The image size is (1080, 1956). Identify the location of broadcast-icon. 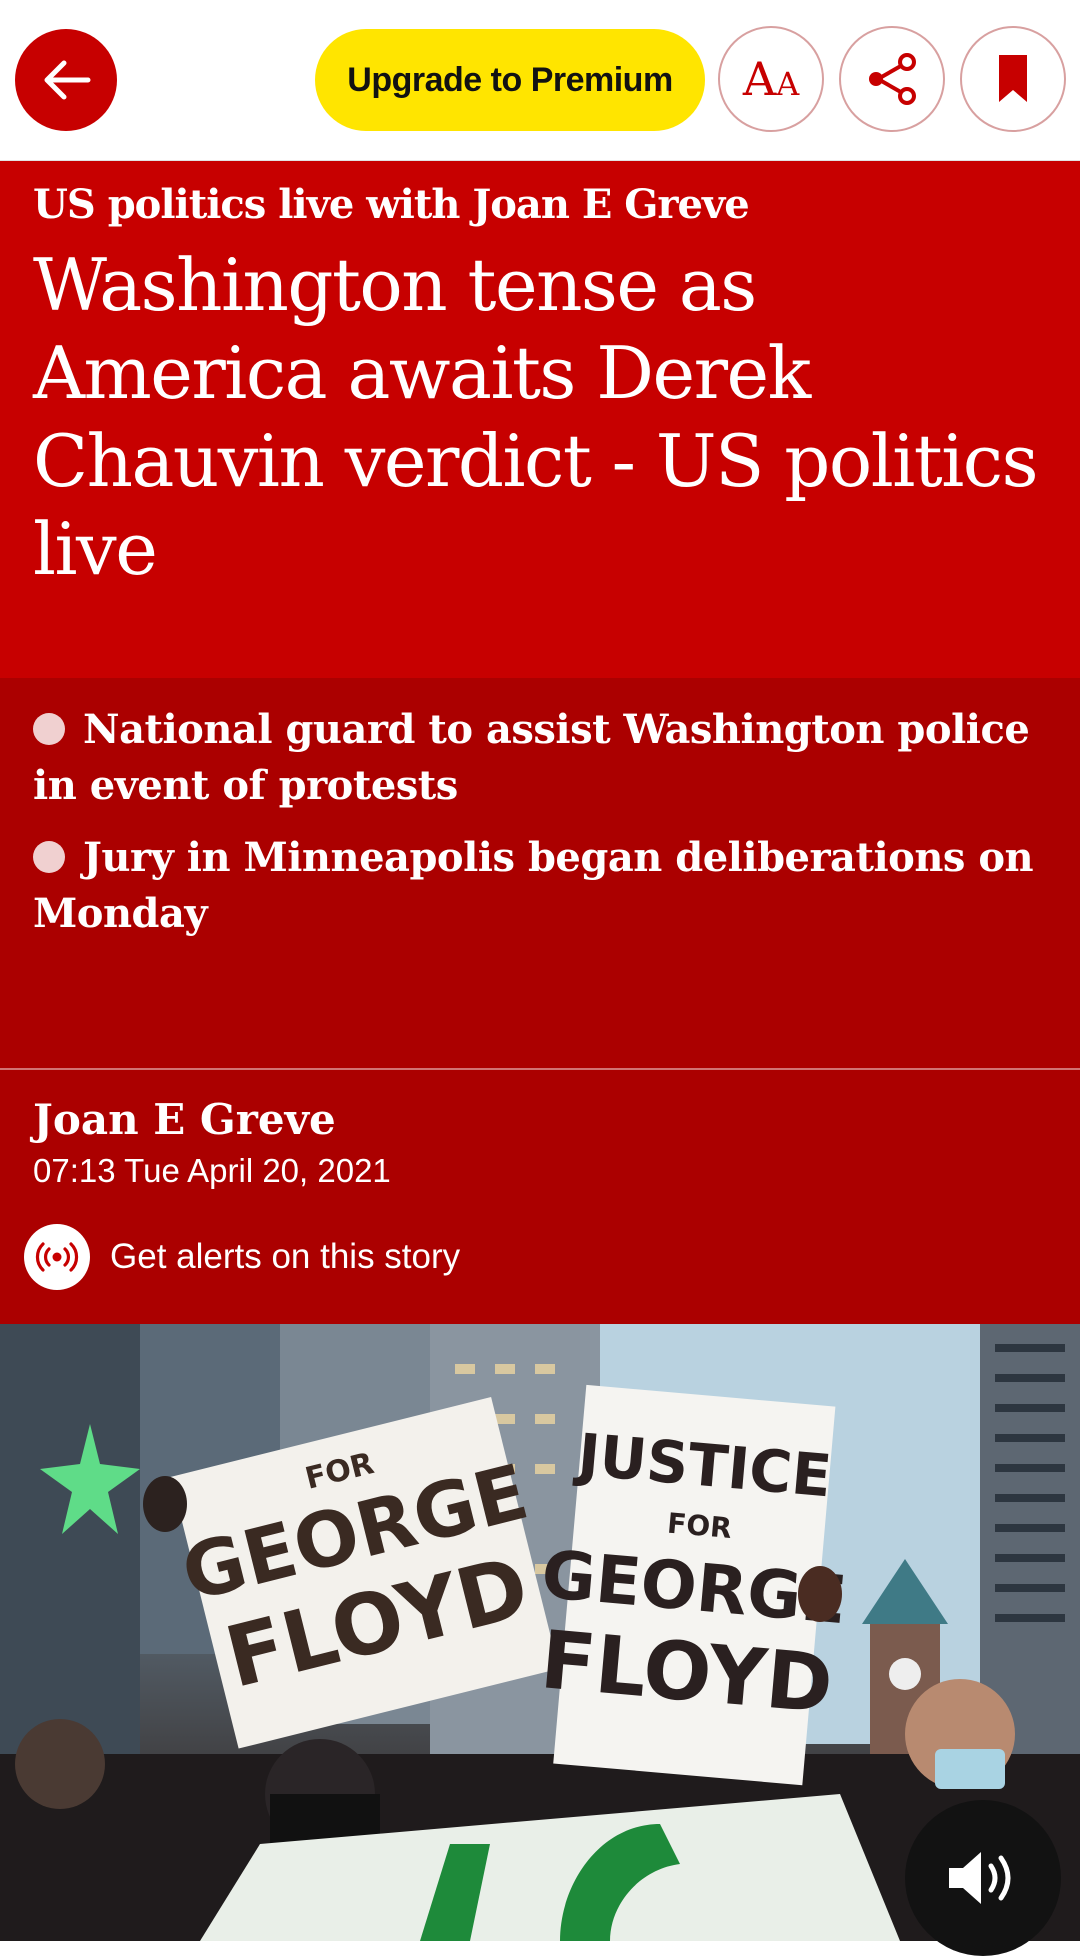
(57, 1257).